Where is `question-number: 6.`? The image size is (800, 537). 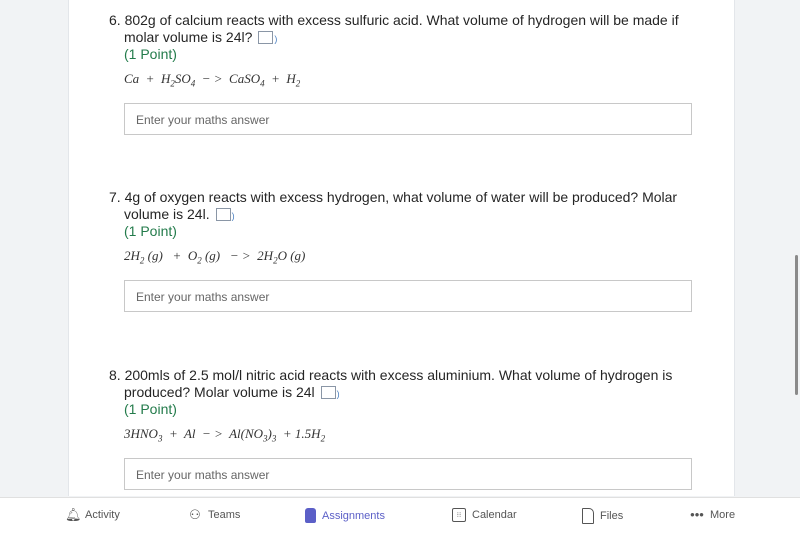
question-number: 6. is located at coordinates (115, 20).